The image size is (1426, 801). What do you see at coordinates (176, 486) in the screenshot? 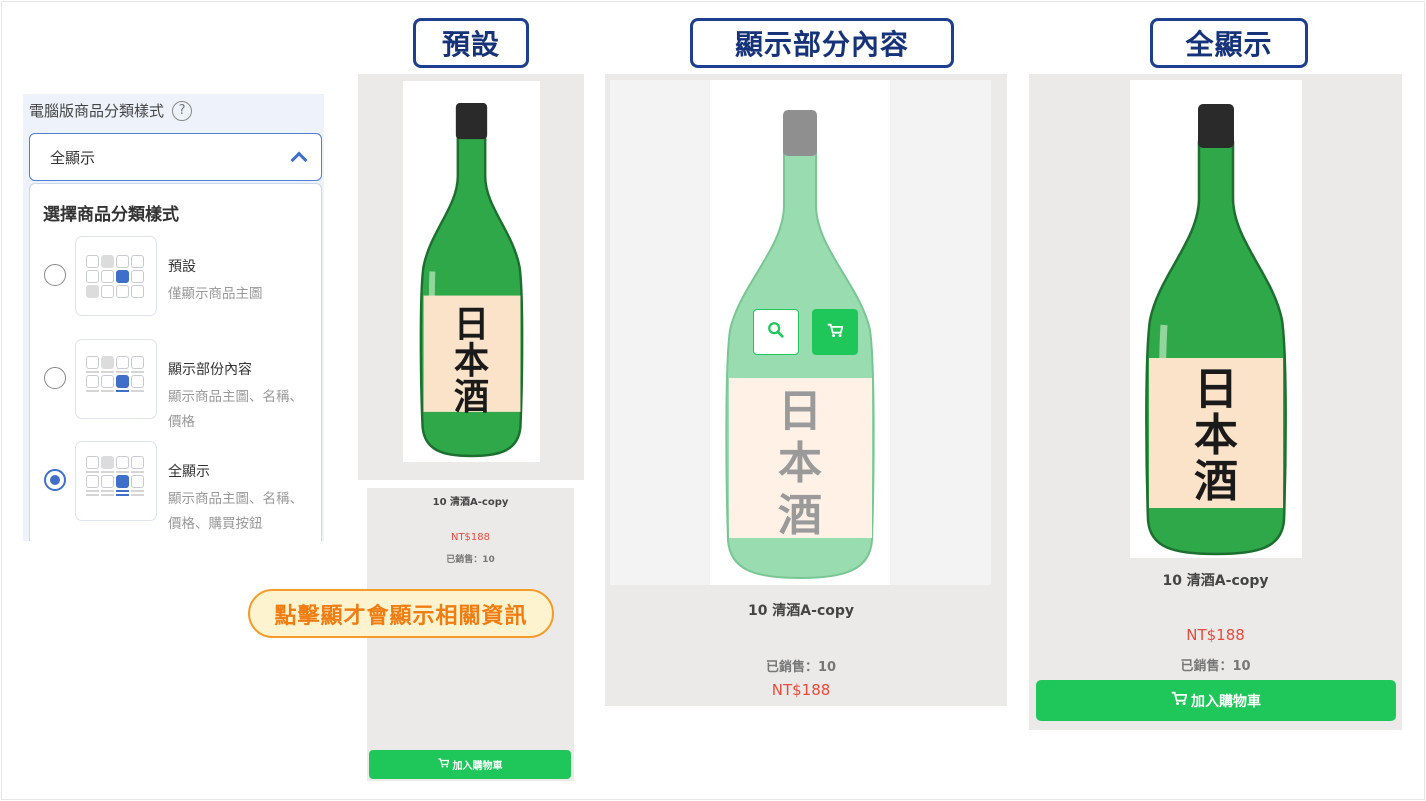
I see `option-full: 全顯示 顯示商品主圖、名稱、價格、購買按鈕` at bounding box center [176, 486].